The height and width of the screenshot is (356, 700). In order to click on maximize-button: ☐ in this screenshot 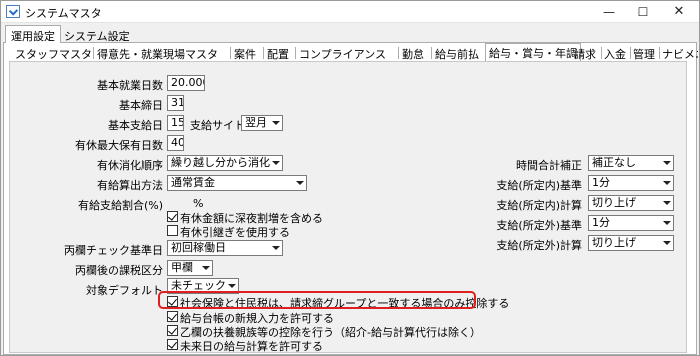, I will do `click(643, 12)`.